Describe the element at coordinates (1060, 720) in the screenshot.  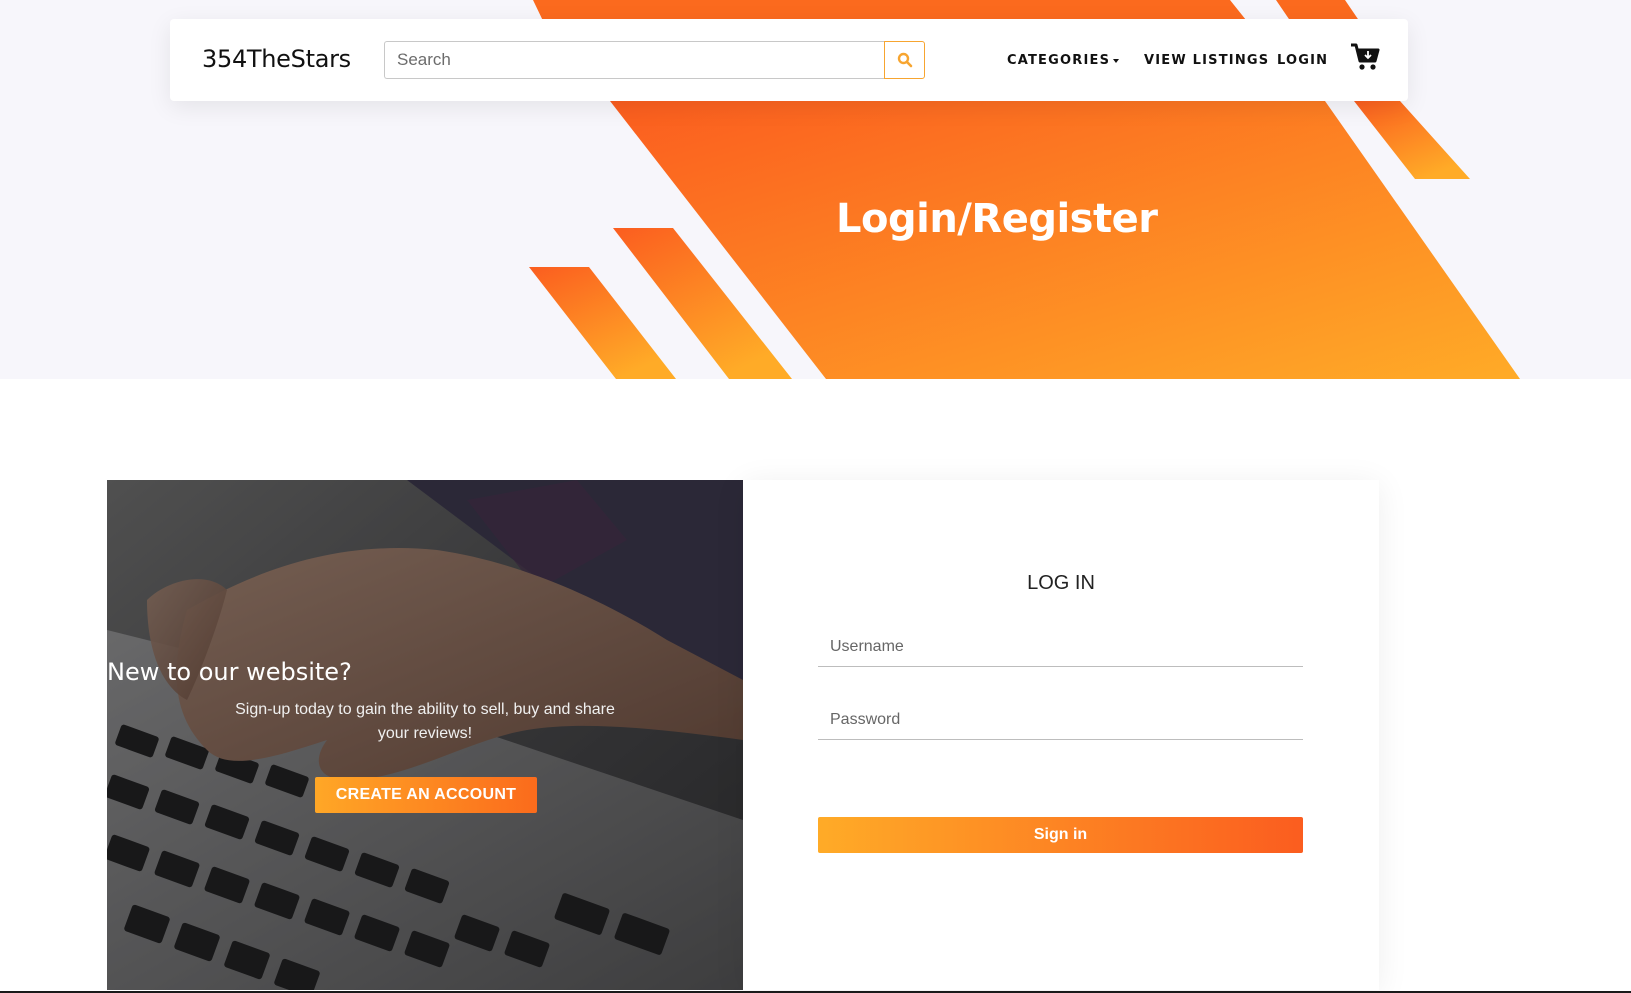
I see `password-field` at that location.